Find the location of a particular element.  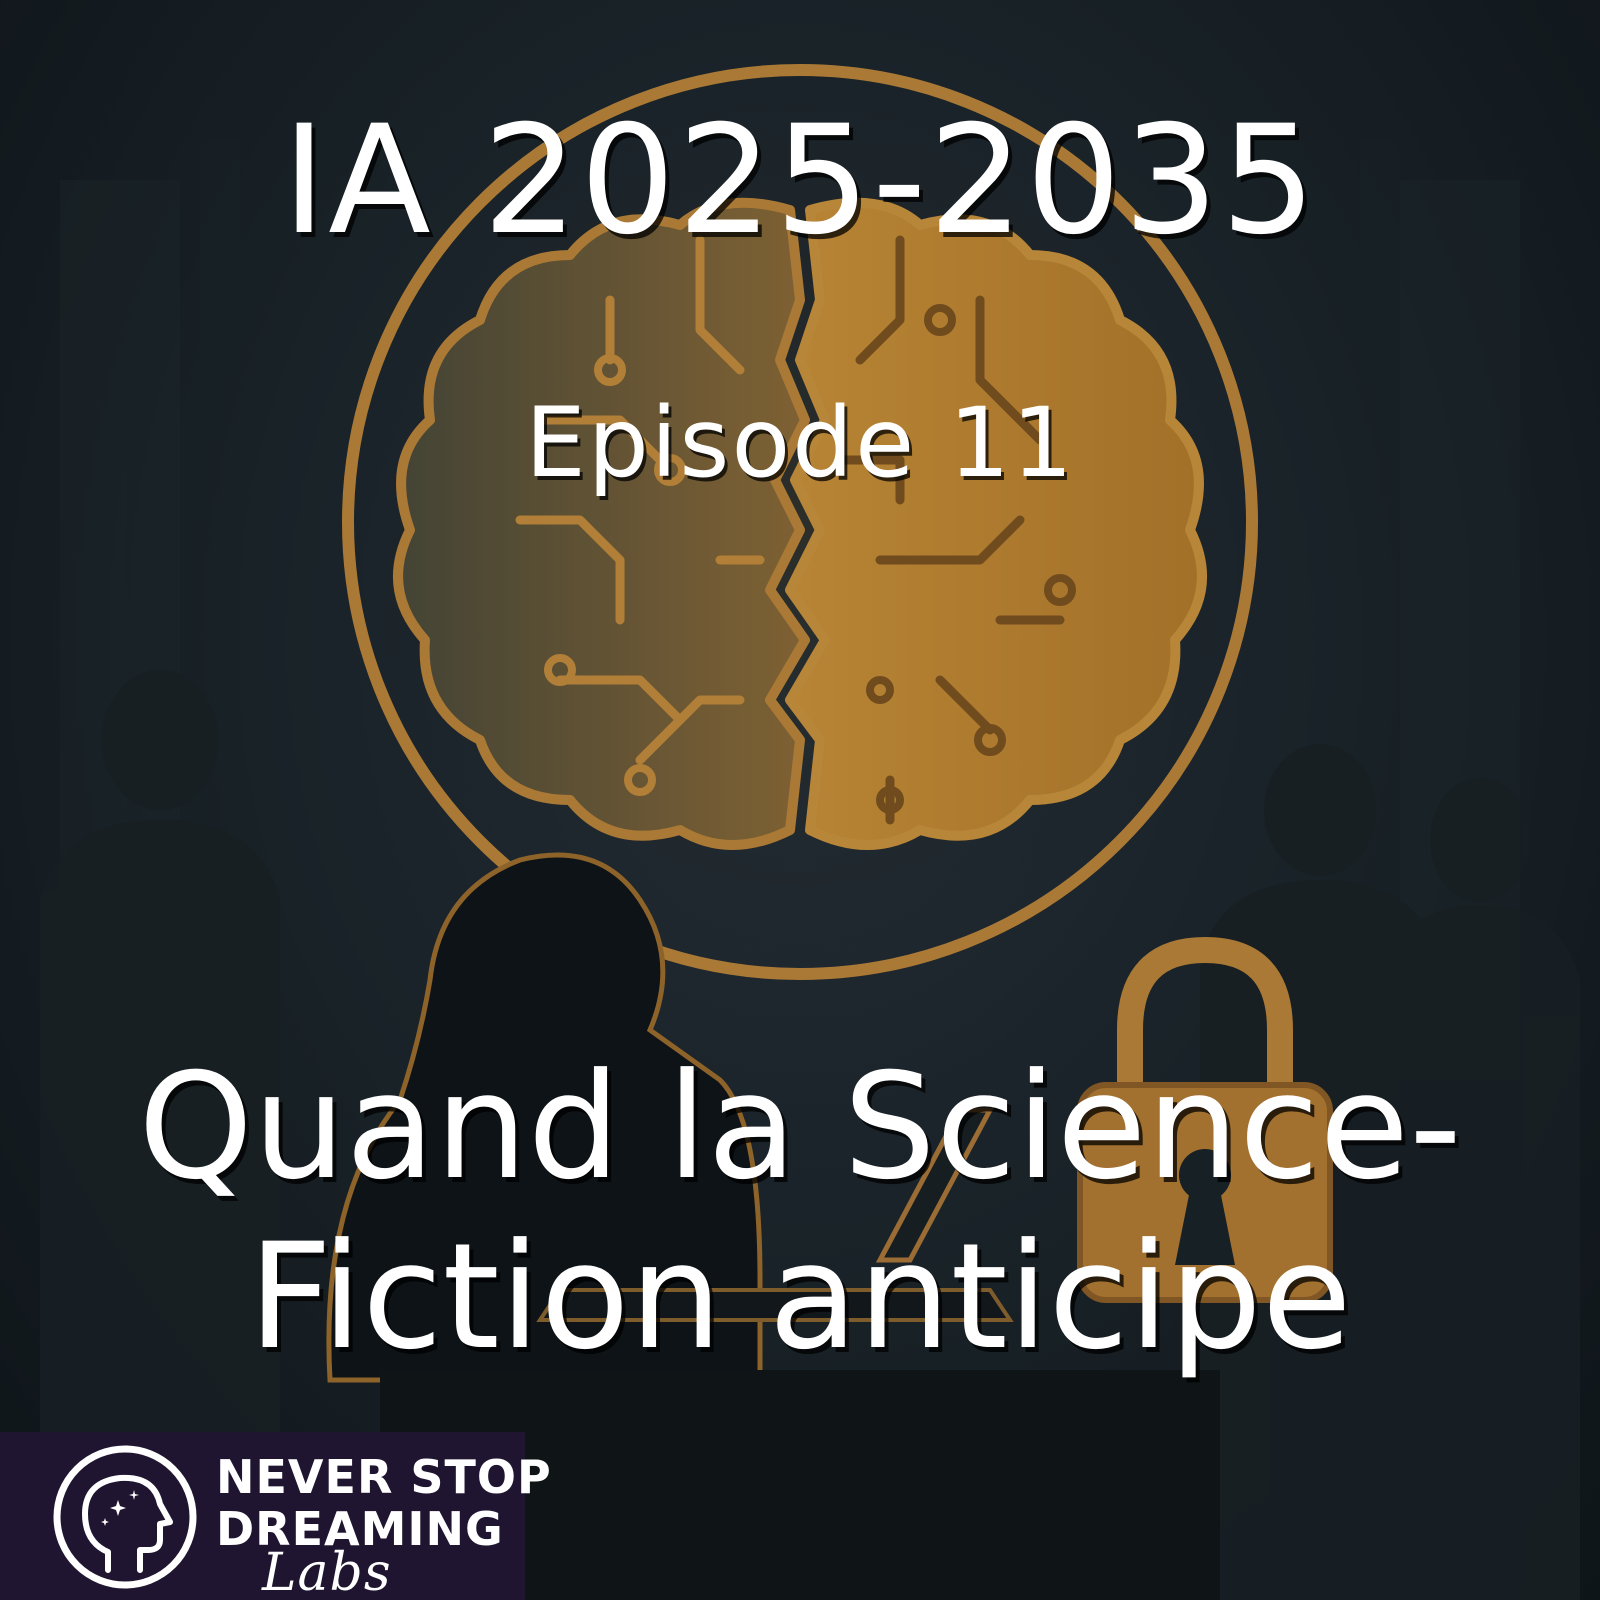

subtitle-line-1: Quand la Science- is located at coordinates (800, 1127).